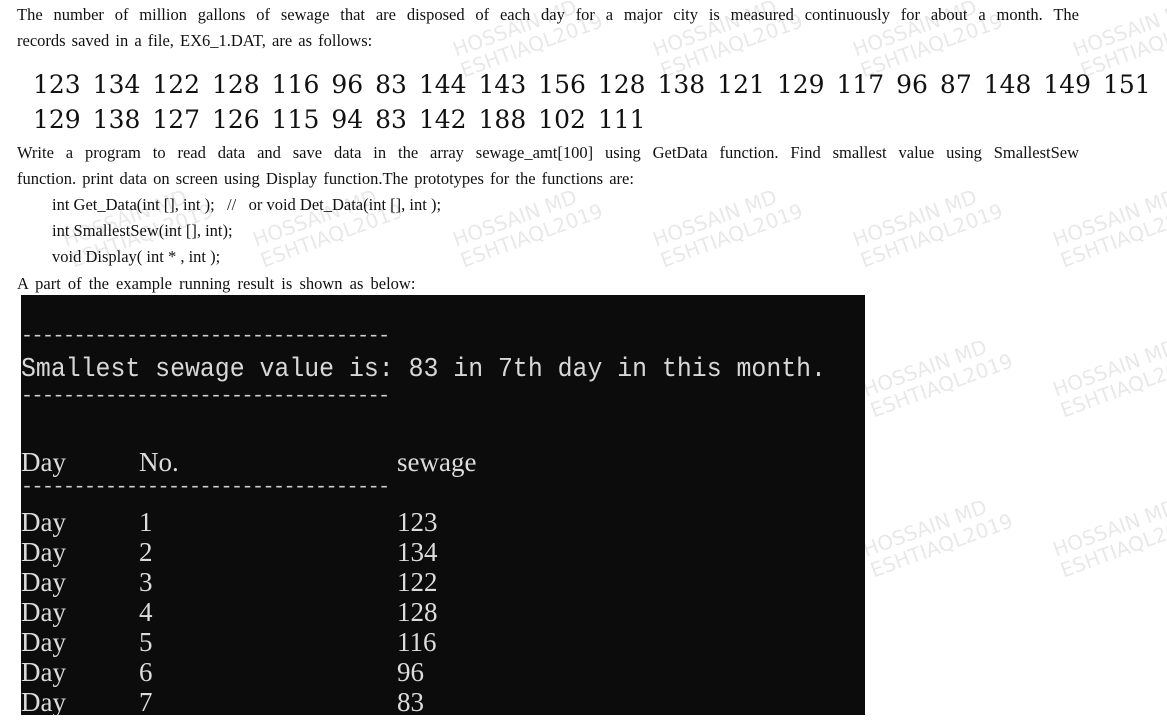 Image resolution: width=1167 pixels, height=727 pixels. Describe the element at coordinates (159, 462) in the screenshot. I see `header-no: No.` at that location.